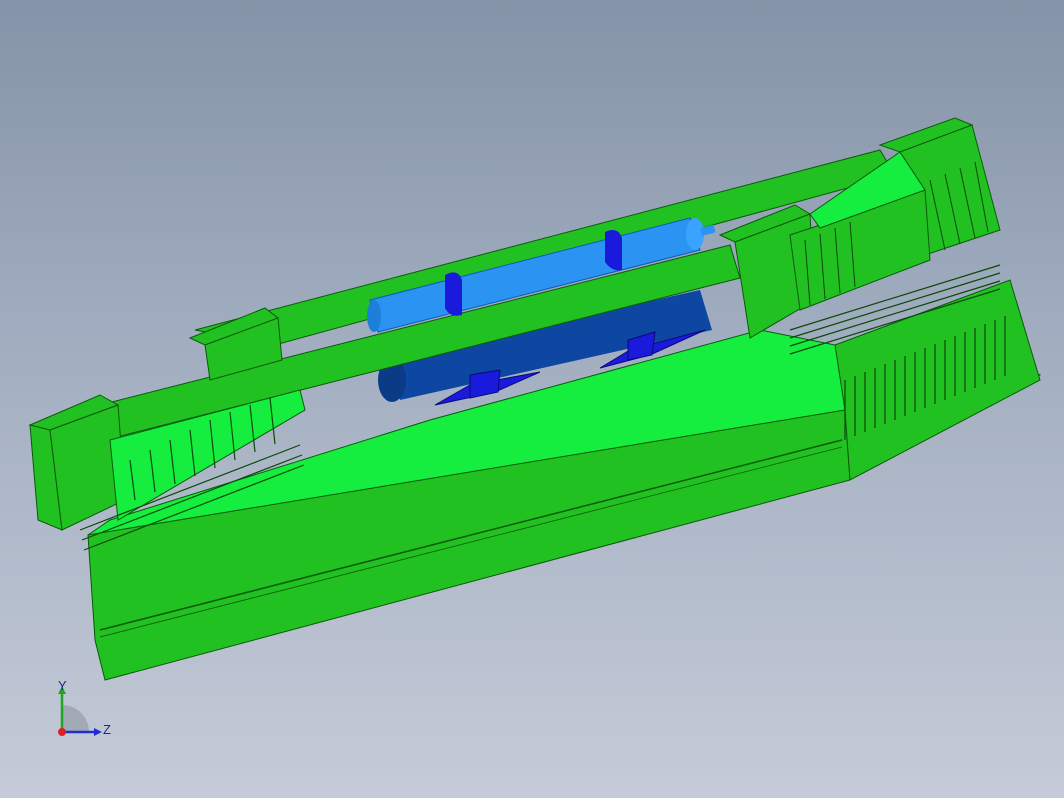 The width and height of the screenshot is (1064, 798). What do you see at coordinates (107, 729) in the screenshot?
I see `z-axis-label: Z` at bounding box center [107, 729].